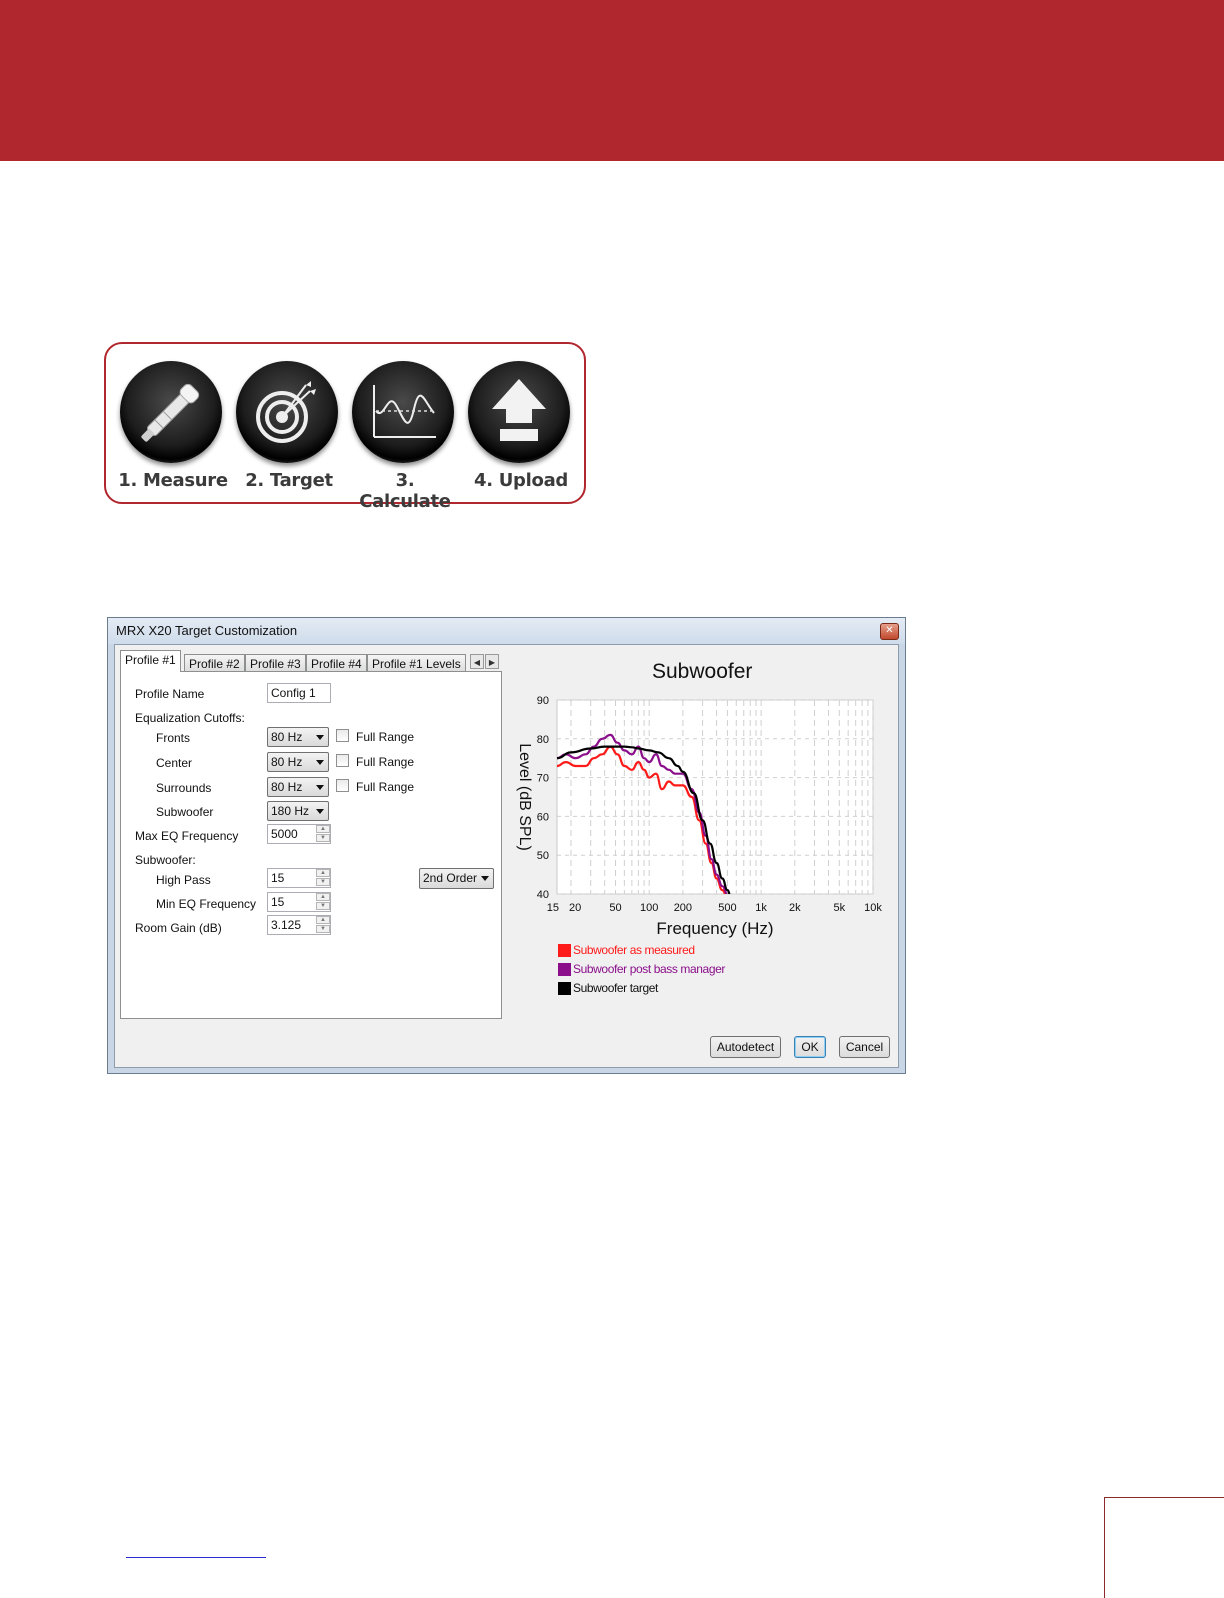 This screenshot has height=1598, width=1224. What do you see at coordinates (864, 1047) in the screenshot?
I see `cancel-button: Cancel` at bounding box center [864, 1047].